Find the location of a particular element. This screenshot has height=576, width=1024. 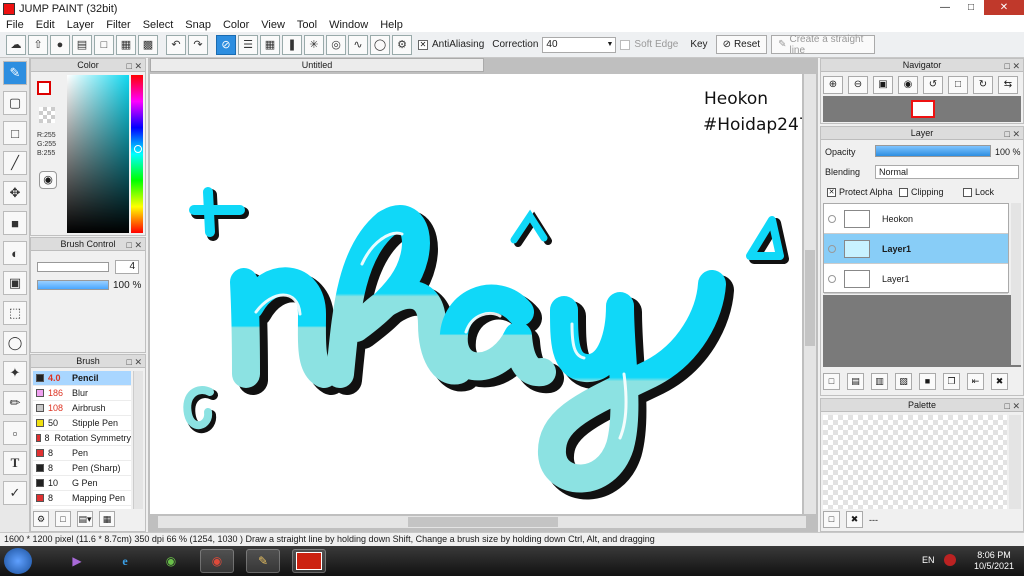

share-icon: ⇧ is located at coordinates (38, 44).